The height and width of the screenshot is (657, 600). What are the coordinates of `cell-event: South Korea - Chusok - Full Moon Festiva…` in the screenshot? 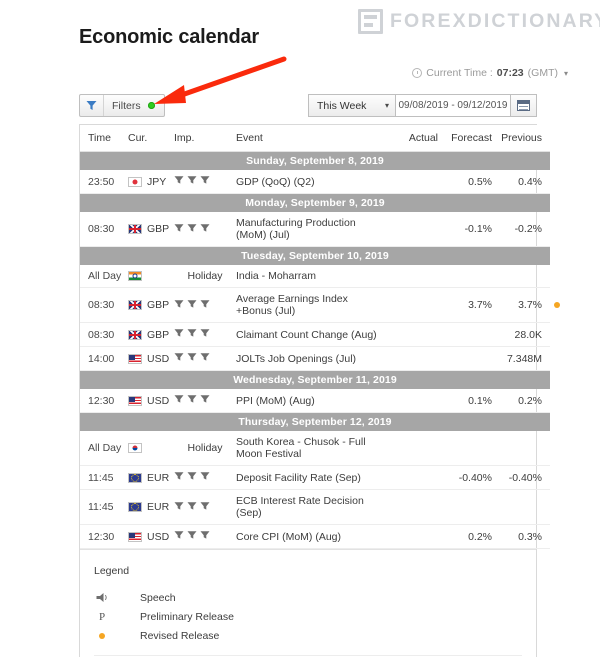 It's located at (311, 448).